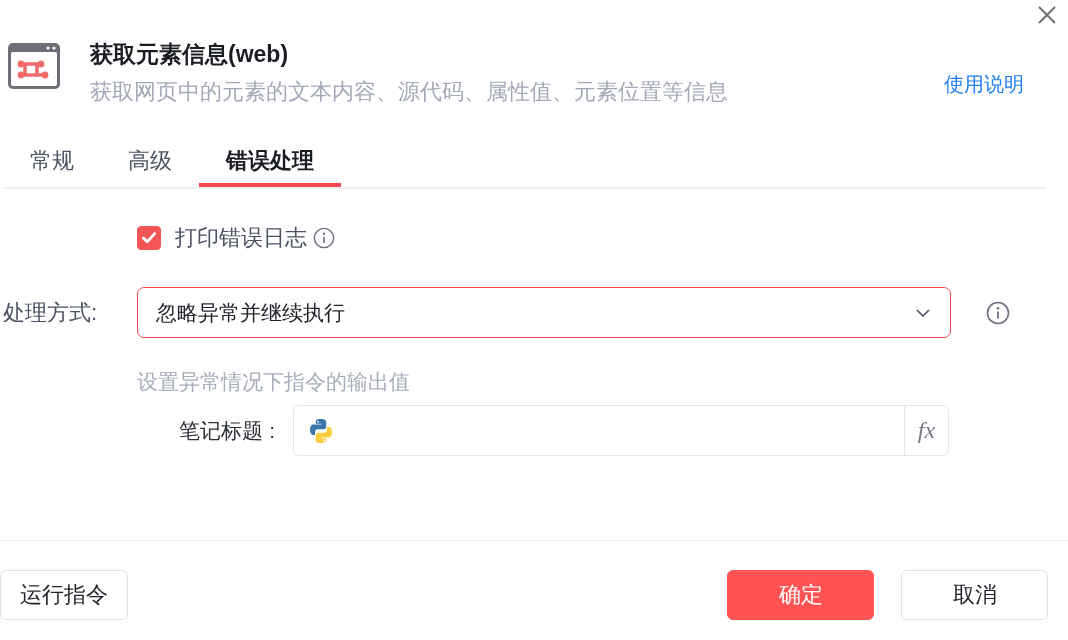 The width and height of the screenshot is (1068, 640). Describe the element at coordinates (621, 430) in the screenshot. I see `input-field: fx` at that location.